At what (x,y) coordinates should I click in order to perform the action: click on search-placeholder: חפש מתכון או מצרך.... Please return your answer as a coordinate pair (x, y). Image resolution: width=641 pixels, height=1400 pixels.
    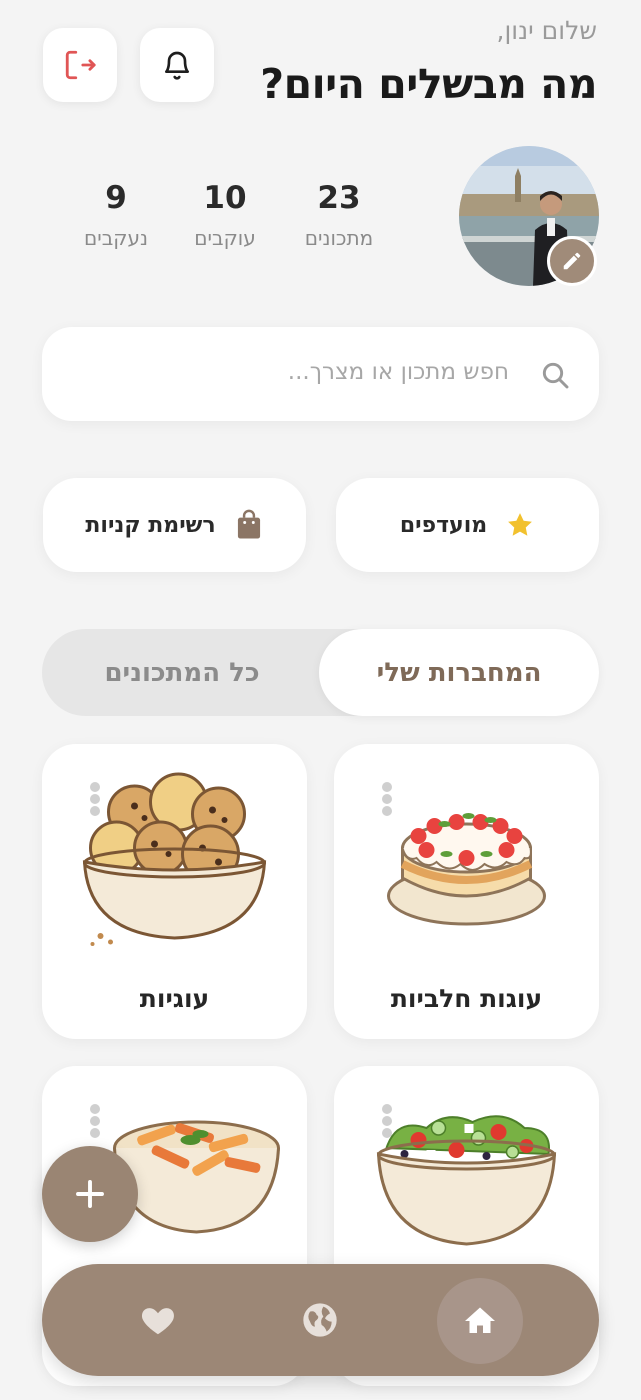
    Looking at the image, I should click on (398, 372).